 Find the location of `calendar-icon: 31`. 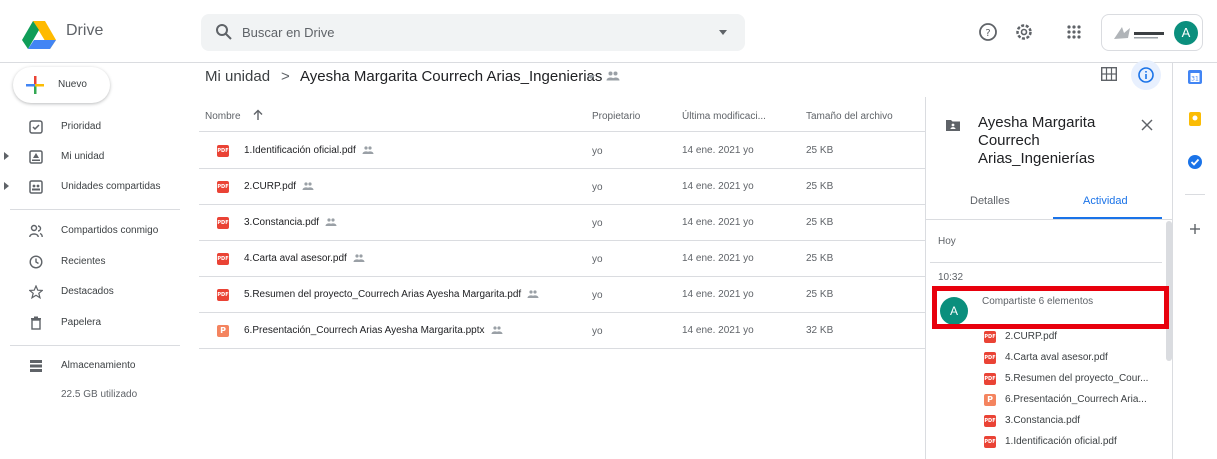

calendar-icon: 31 is located at coordinates (1195, 77).